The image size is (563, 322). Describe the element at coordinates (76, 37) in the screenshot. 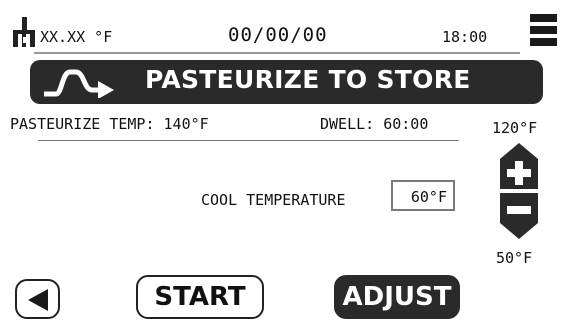

I see `current-temperature: XX.XX °F` at that location.